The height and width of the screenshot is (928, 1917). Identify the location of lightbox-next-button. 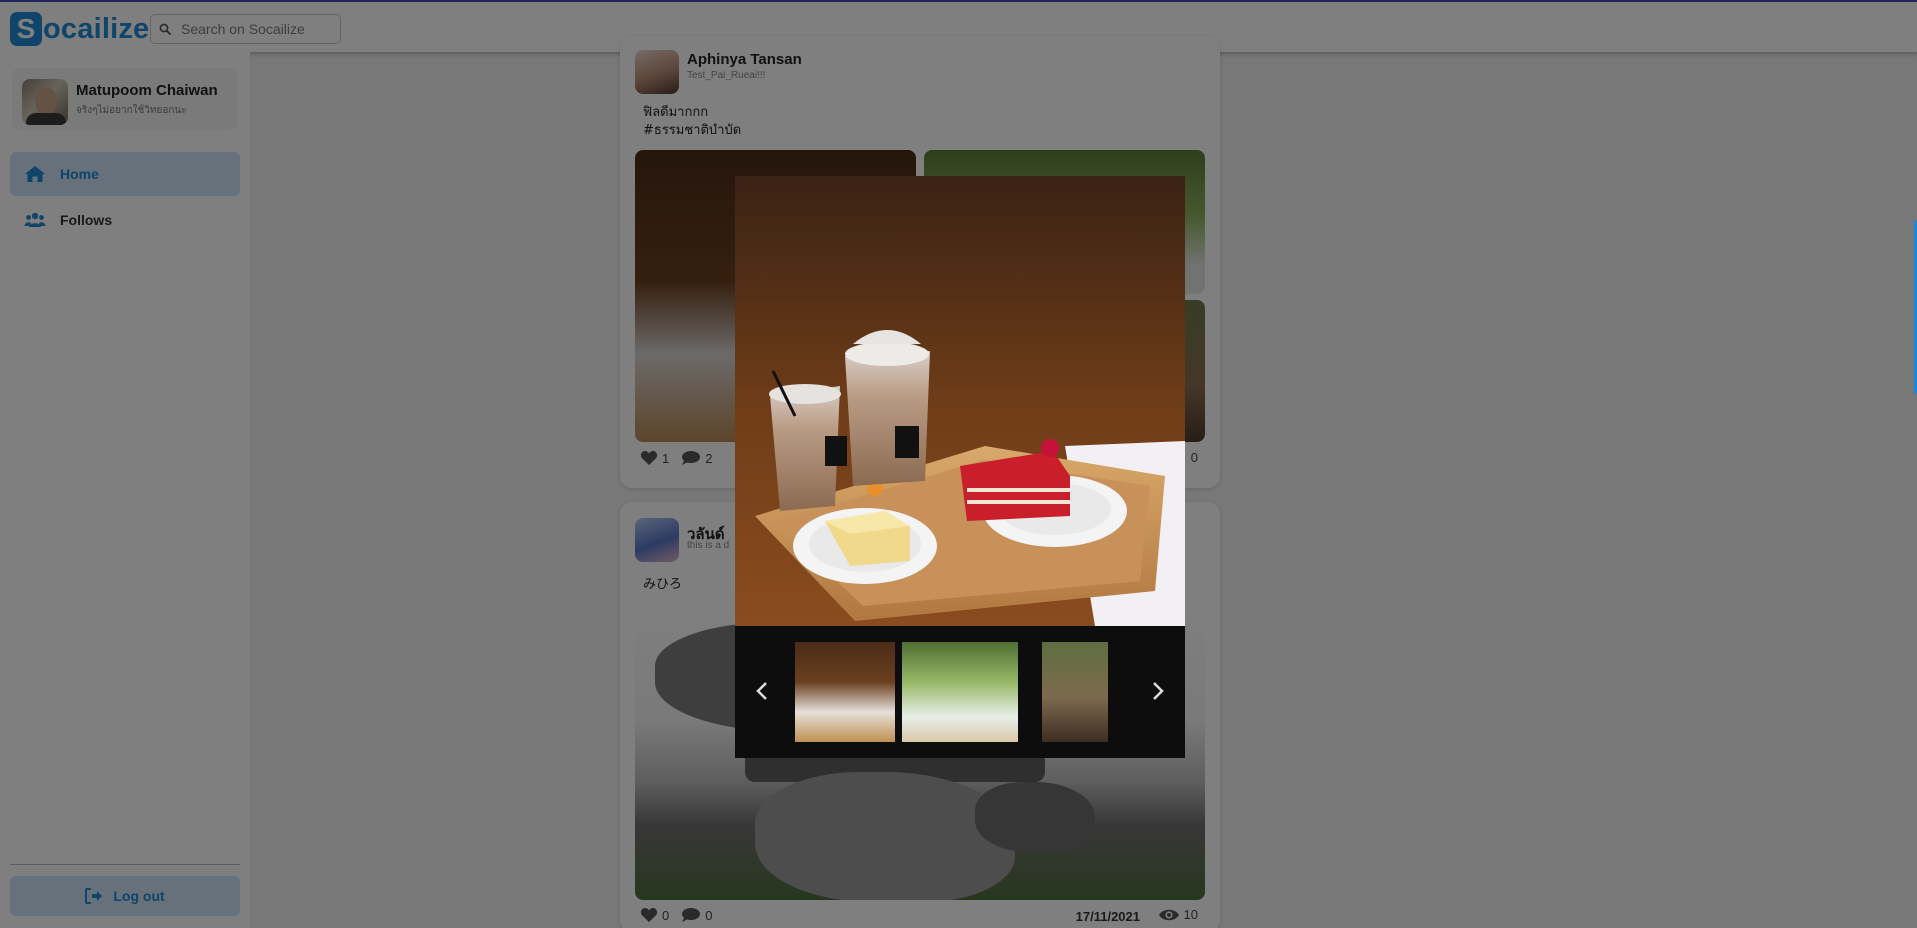
(1158, 691).